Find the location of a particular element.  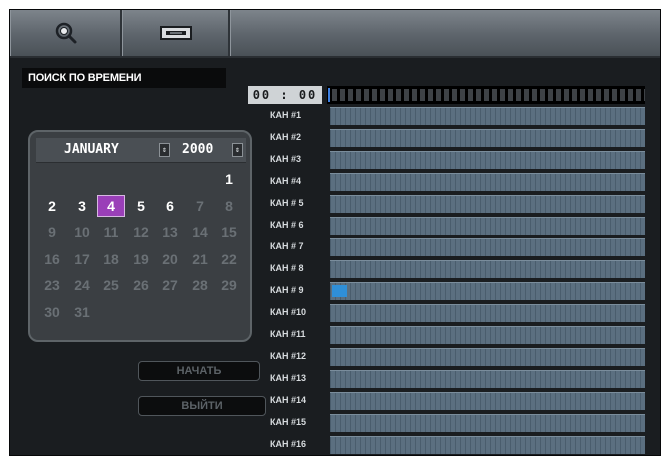

calendar-day: 18 is located at coordinates (111, 259).